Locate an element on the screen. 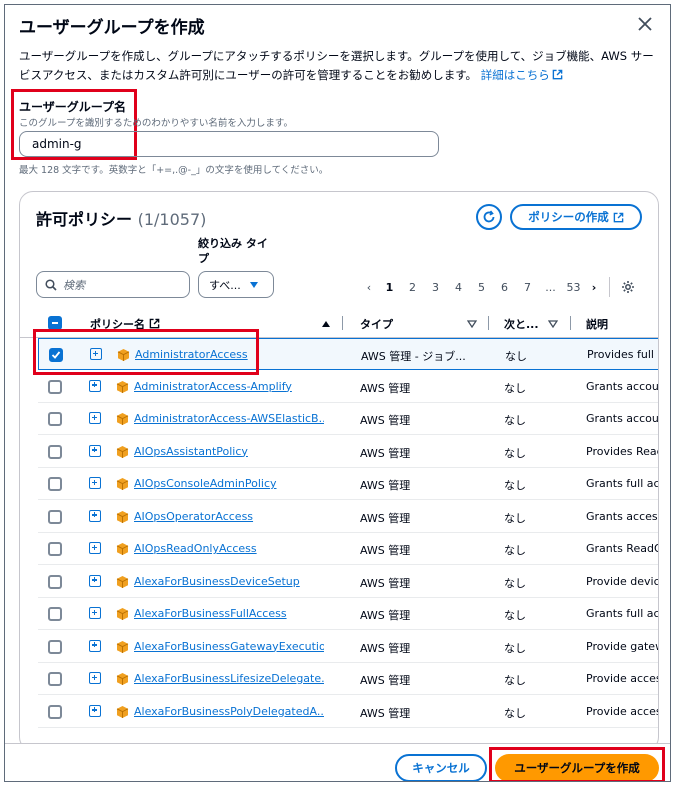 The width and height of the screenshot is (675, 786). learn-more-label: 詳細はこちら is located at coordinates (515, 75).